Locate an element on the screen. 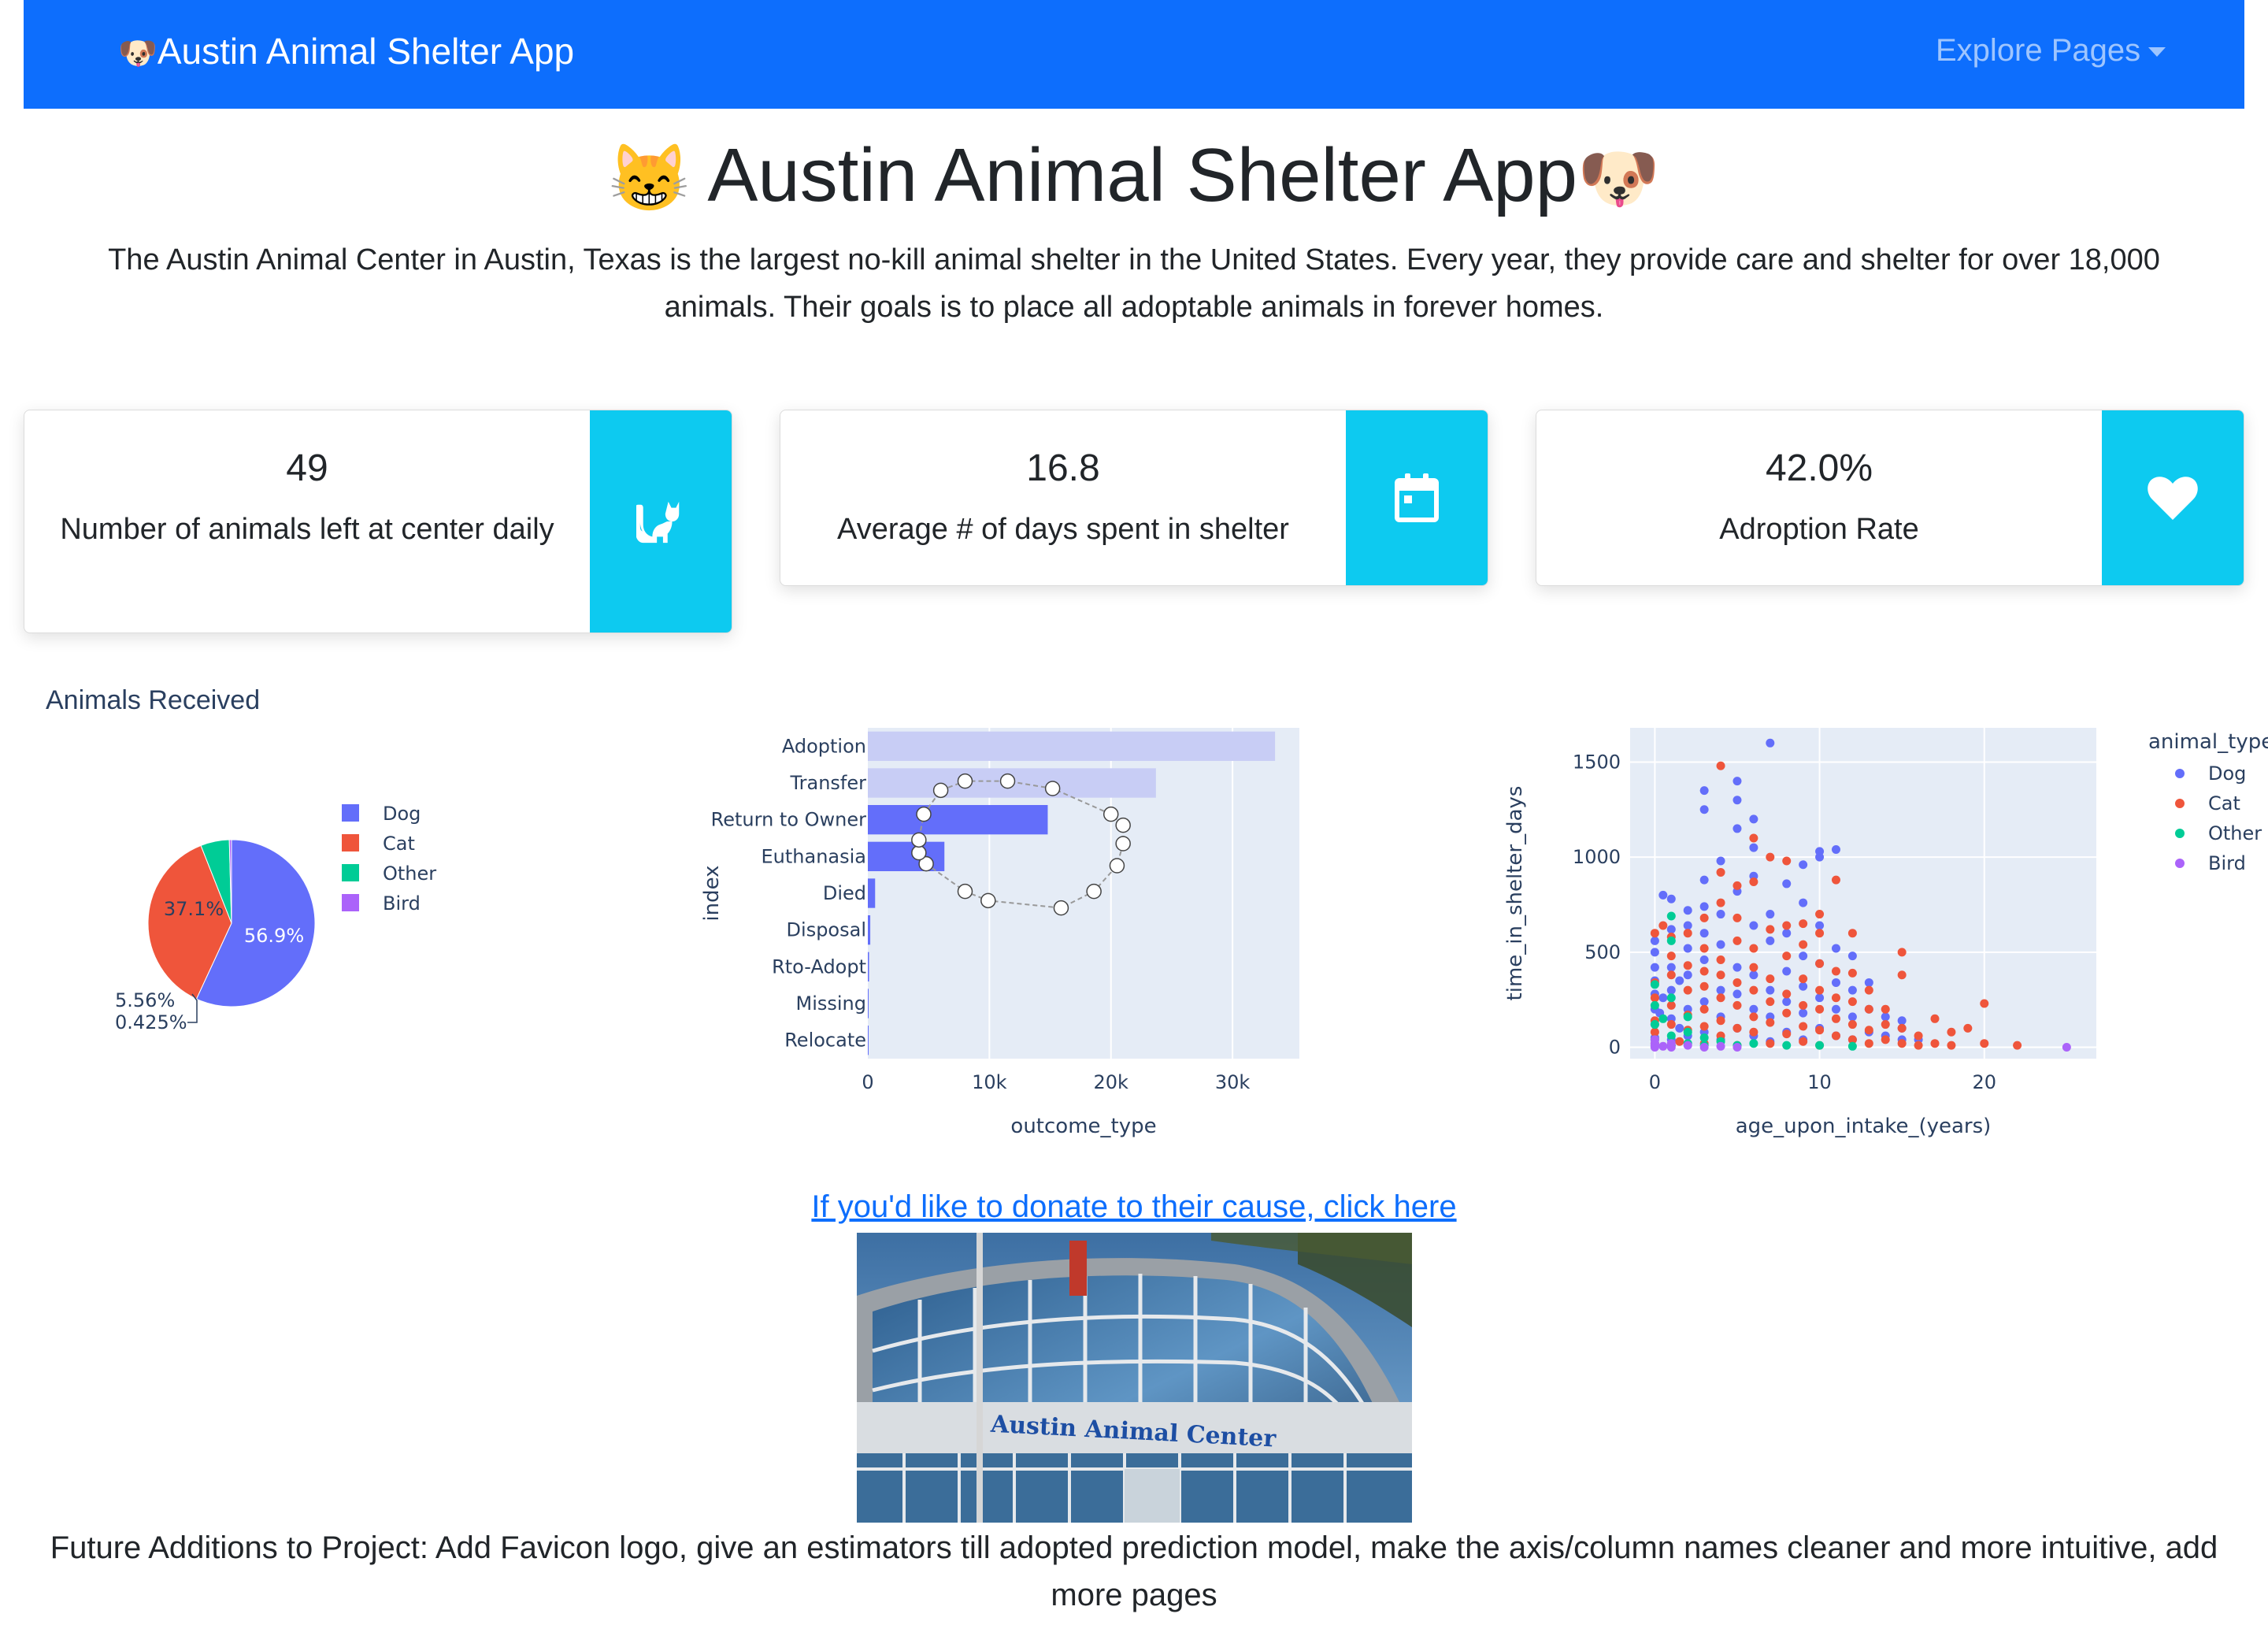 This screenshot has height=1651, width=2268. page-title: 😸 Austin Animal Shelter App🐶 is located at coordinates (1134, 175).